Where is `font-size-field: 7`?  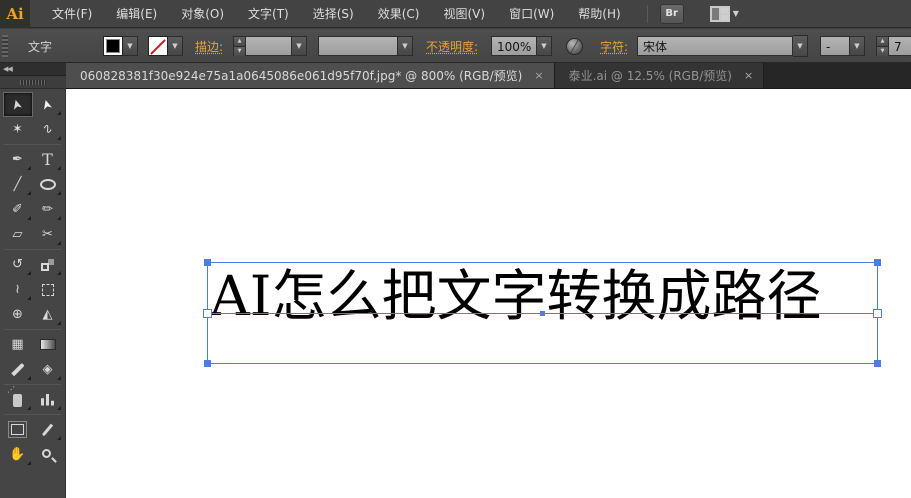 font-size-field: 7 is located at coordinates (900, 46).